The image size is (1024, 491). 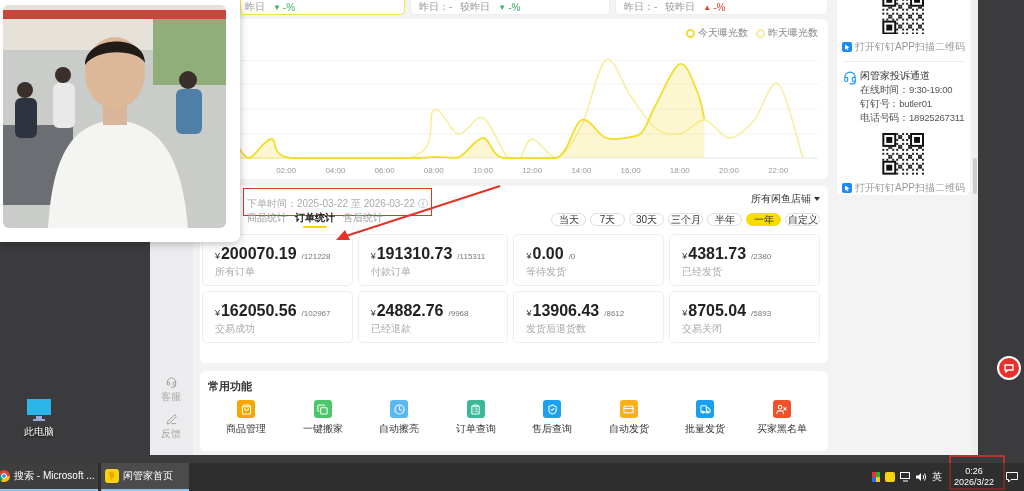 What do you see at coordinates (703, 329) in the screenshot?
I see `stat-label: 交易关闭` at bounding box center [703, 329].